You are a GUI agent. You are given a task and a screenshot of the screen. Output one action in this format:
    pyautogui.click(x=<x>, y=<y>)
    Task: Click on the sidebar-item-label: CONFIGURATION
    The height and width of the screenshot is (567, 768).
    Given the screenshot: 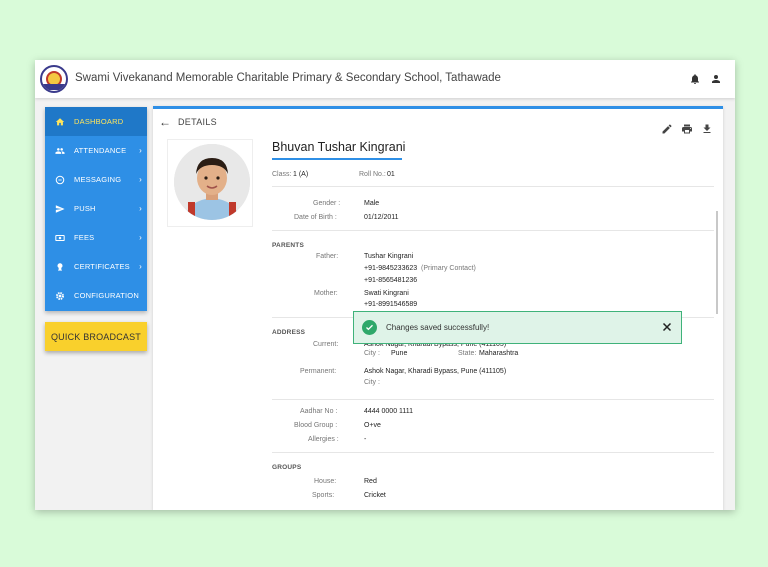 What is the action you would take?
    pyautogui.click(x=106, y=295)
    